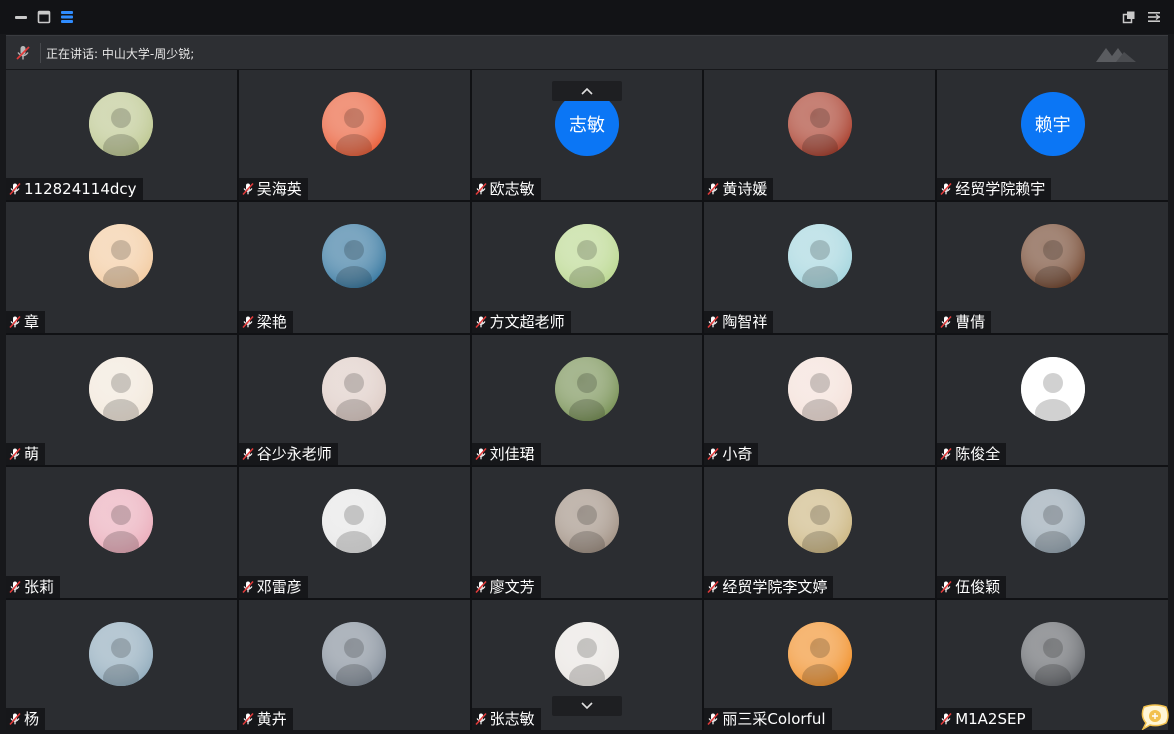  Describe the element at coordinates (1155, 717) in the screenshot. I see `chat-bubble-icon` at that location.